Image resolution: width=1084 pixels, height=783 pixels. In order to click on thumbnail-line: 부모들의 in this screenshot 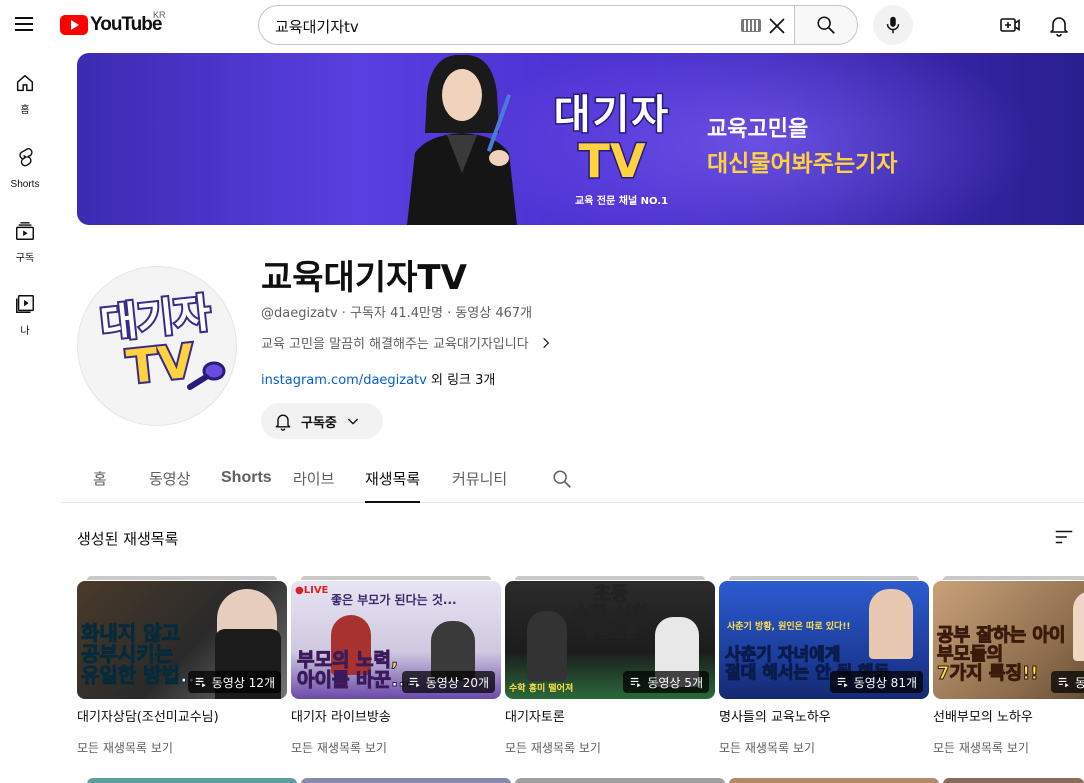, I will do `click(970, 654)`.